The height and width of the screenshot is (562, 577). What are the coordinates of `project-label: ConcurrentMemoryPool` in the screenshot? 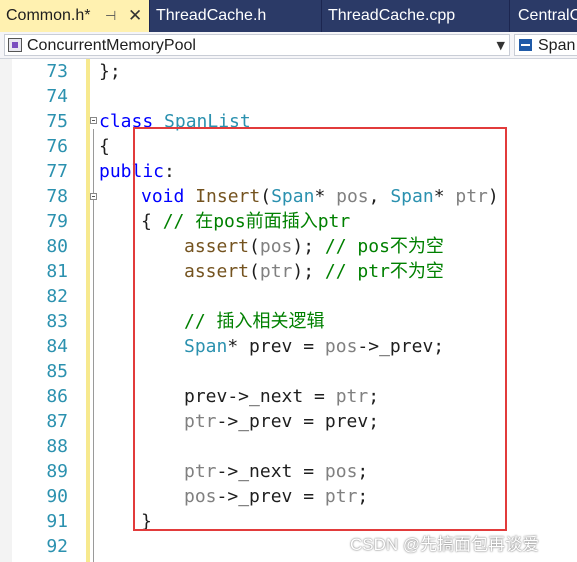 It's located at (111, 45).